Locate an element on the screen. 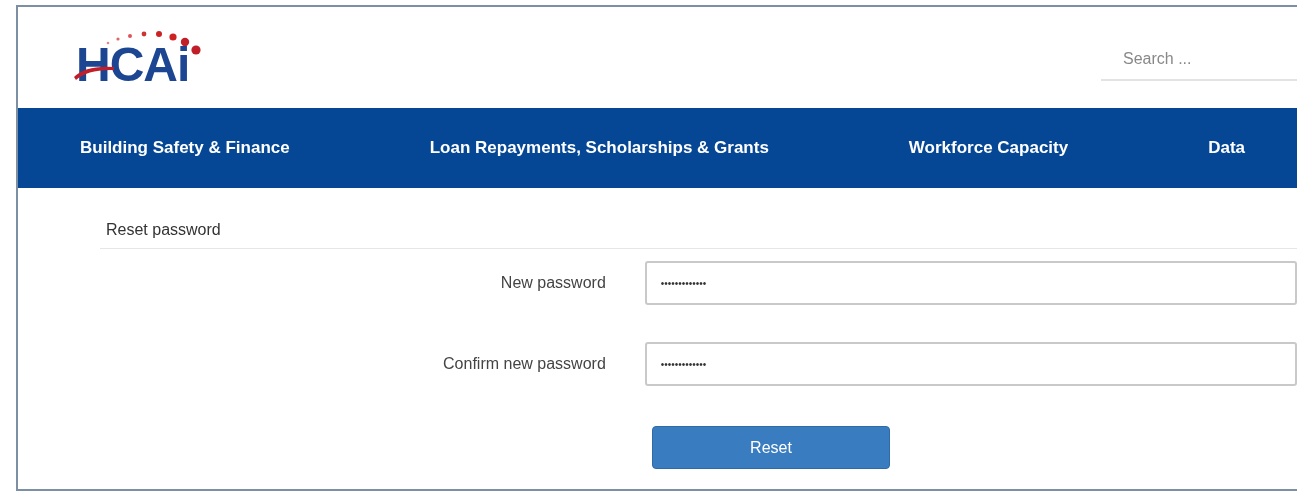 This screenshot has width=1304, height=493. nav-link: Building Safety & Finance is located at coordinates (185, 148).